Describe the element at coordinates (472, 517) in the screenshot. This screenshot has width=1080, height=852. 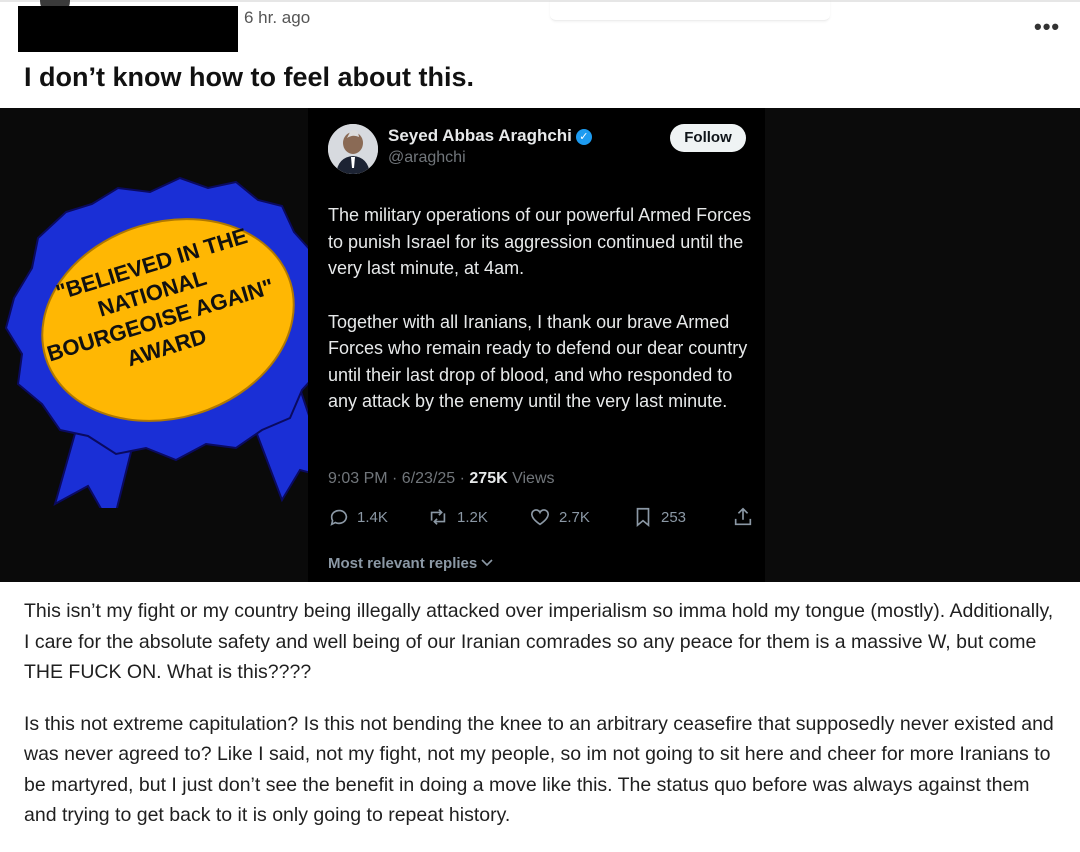
I see `repost-count: 1.2K` at that location.